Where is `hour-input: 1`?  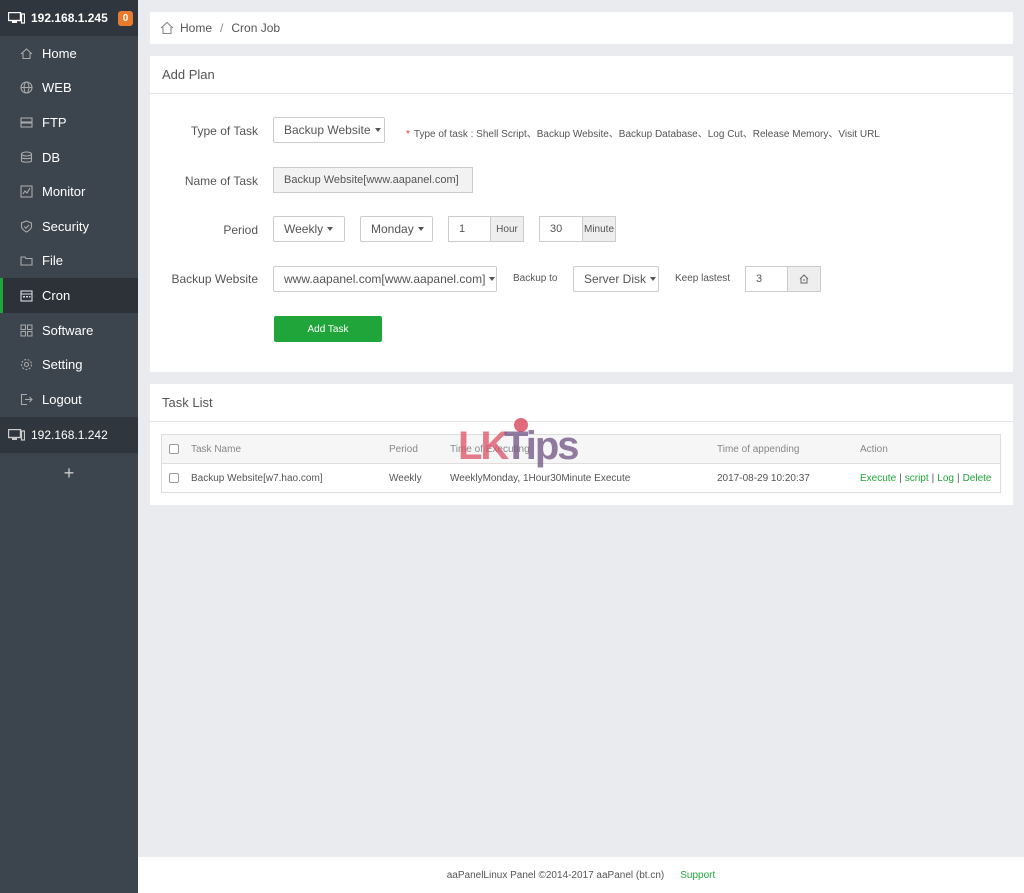
hour-input: 1 is located at coordinates (469, 229).